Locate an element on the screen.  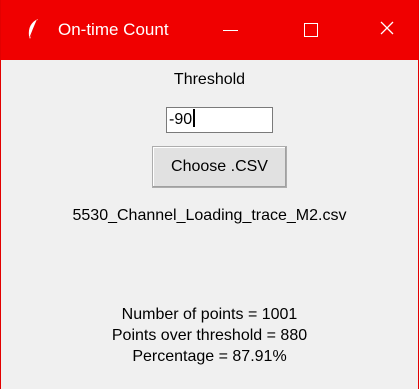
maximize-icon is located at coordinates (311, 30).